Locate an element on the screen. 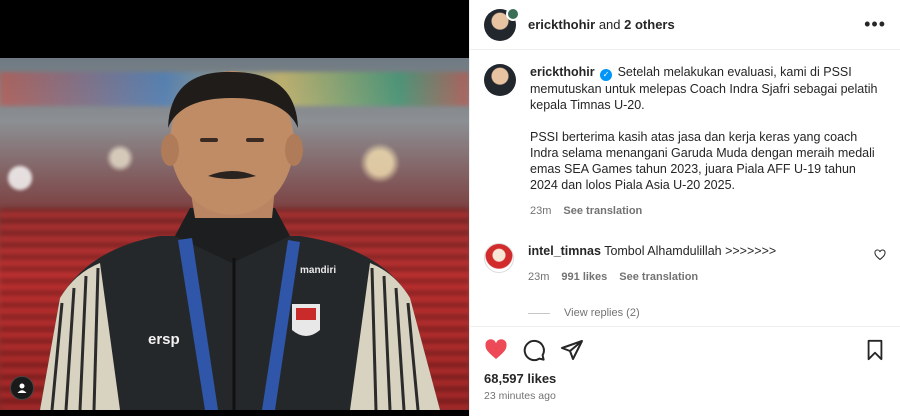 The height and width of the screenshot is (416, 900). comment-meta: 23m 991 likes See translation is located at coordinates (707, 277).